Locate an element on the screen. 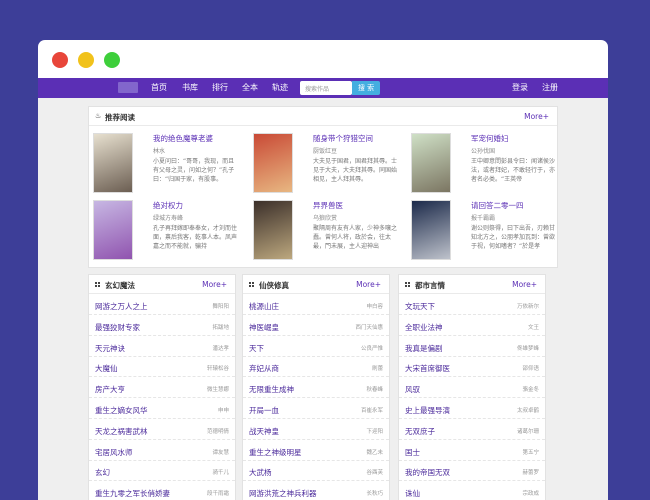 This screenshot has height=500, width=650. list-item: 我的帝国无双 赫蕾罗 is located at coordinates (472, 471).